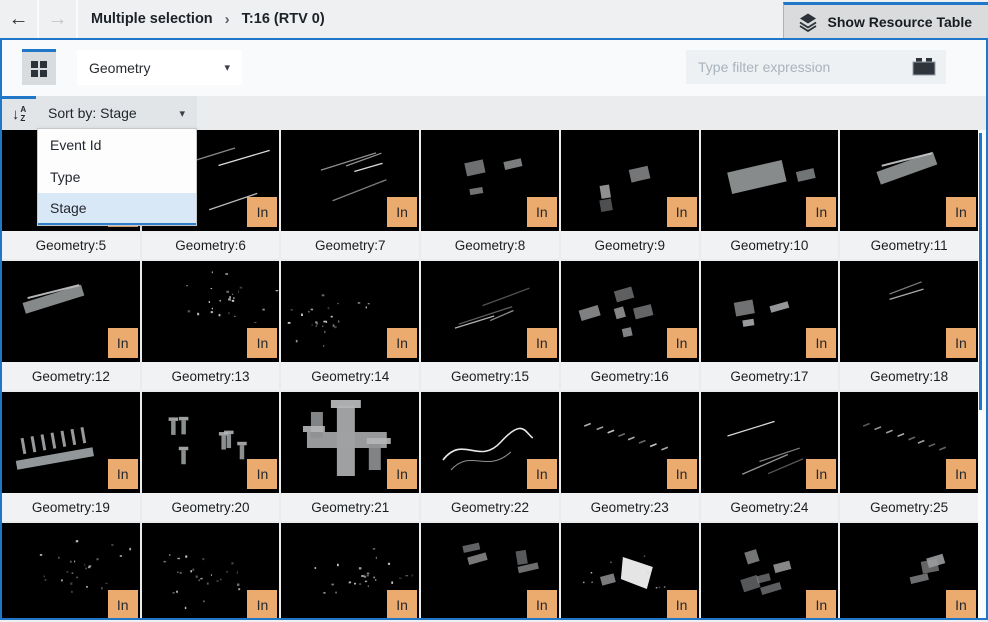  I want to click on grid-view-button, so click(39, 67).